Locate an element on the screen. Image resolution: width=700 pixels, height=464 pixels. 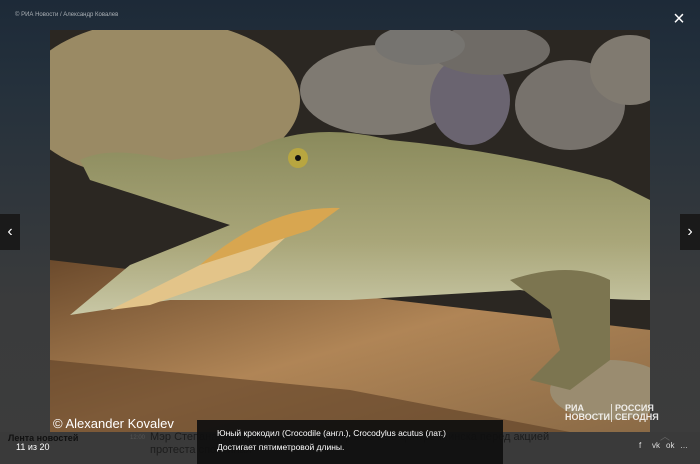
top-photo-credit: © РИА Новости / Александр Ковалев is located at coordinates (67, 15).